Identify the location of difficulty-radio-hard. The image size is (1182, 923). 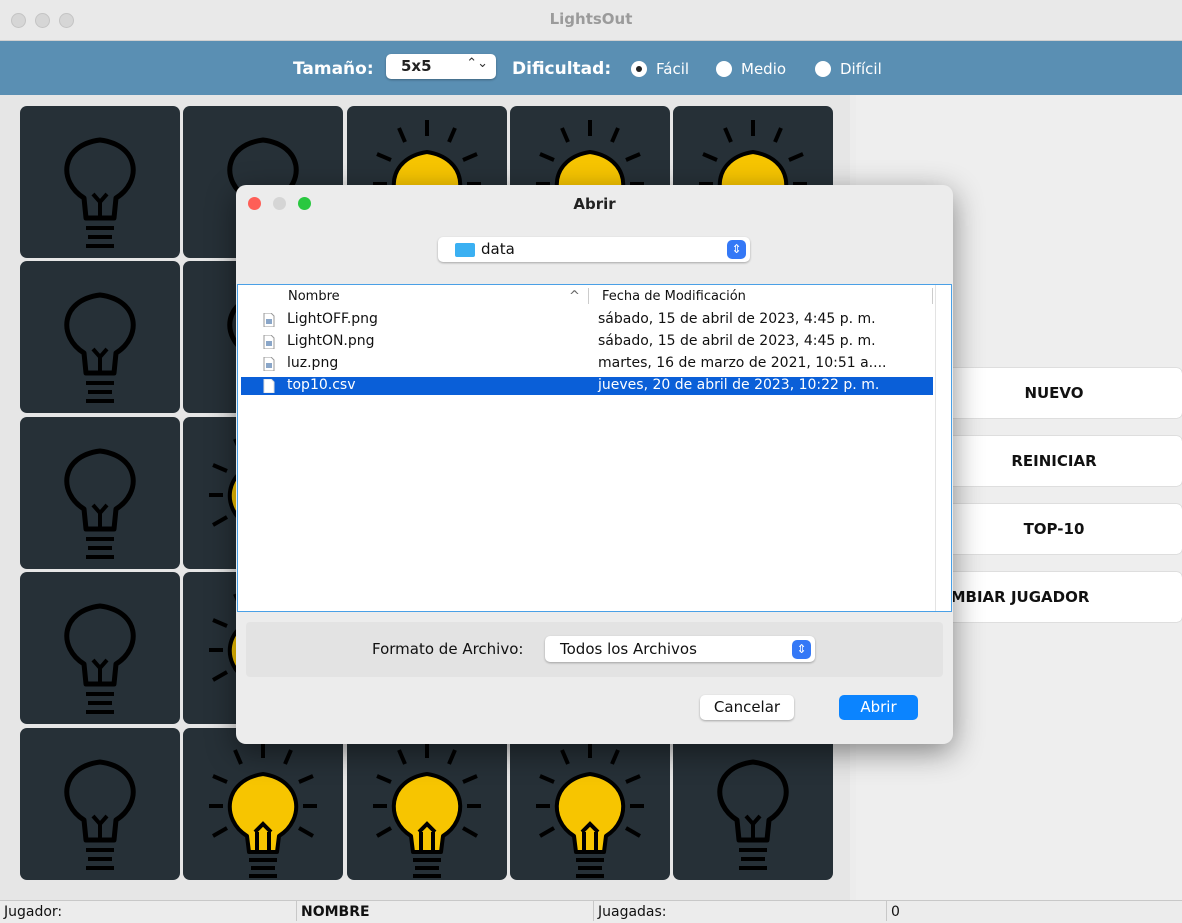
(823, 69).